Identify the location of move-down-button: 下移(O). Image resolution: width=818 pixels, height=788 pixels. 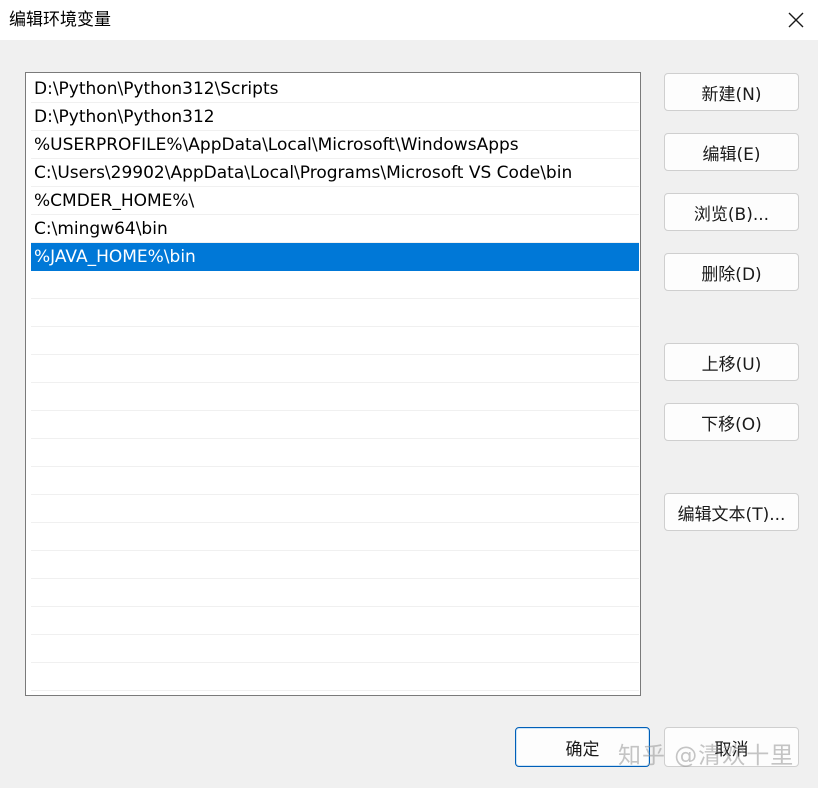
(731, 422).